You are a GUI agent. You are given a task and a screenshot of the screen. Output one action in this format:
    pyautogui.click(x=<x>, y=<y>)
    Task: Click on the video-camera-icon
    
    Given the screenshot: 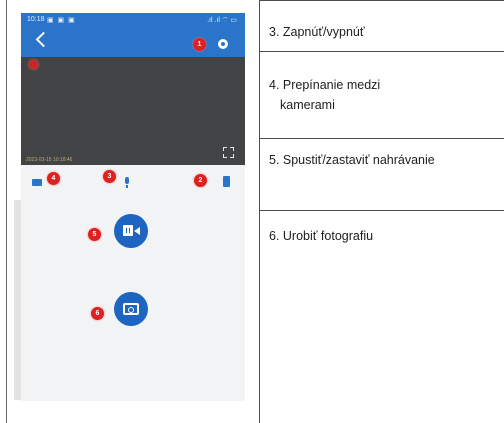 What is the action you would take?
    pyautogui.click(x=131, y=230)
    